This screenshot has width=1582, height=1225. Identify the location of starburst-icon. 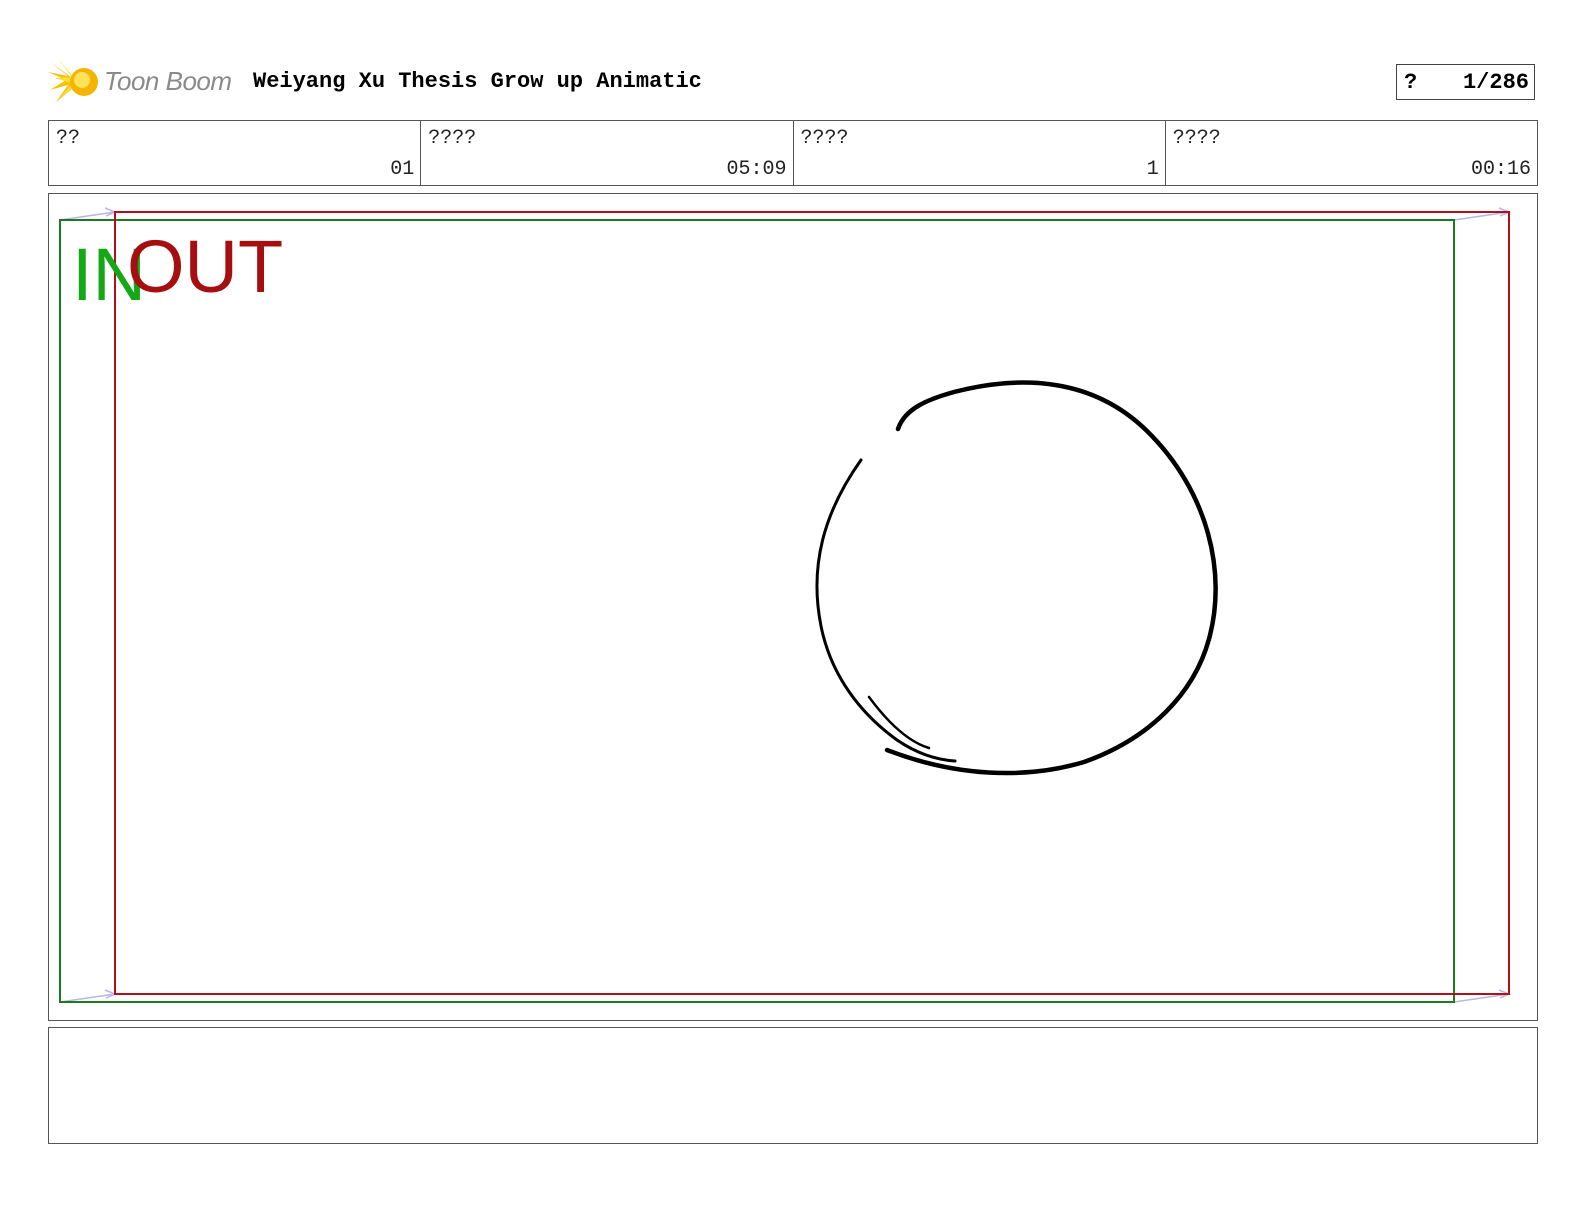
(73, 80).